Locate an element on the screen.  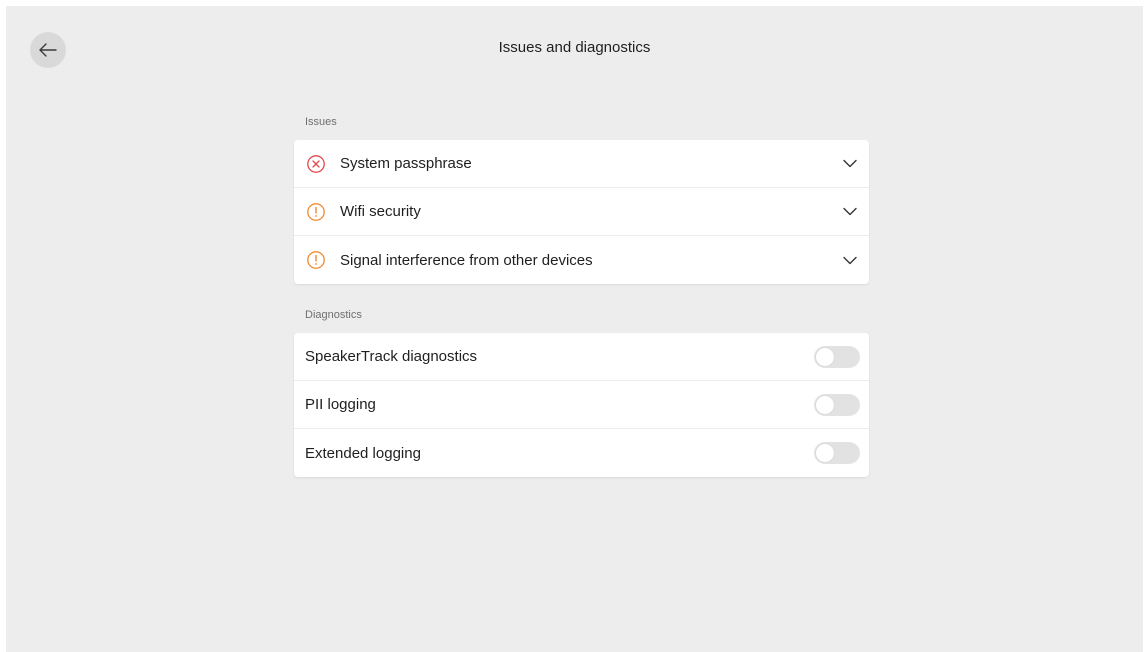
diagnostic-label: PII logging is located at coordinates (340, 404).